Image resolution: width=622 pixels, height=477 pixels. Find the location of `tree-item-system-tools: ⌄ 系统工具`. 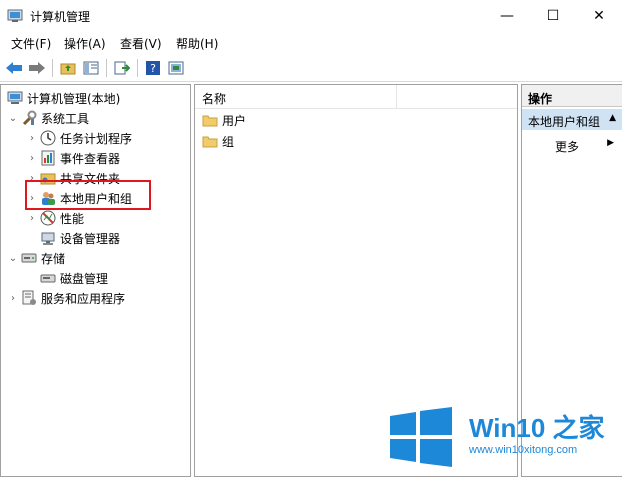

tree-item-system-tools: ⌄ 系统工具 is located at coordinates (48, 118).